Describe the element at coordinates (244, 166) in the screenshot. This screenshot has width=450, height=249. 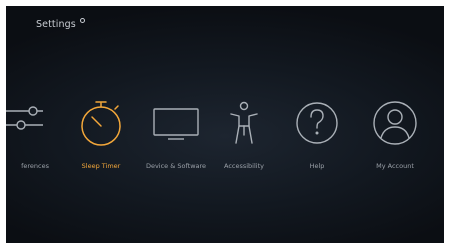
I see `settings-item-label: Accessibility` at that location.